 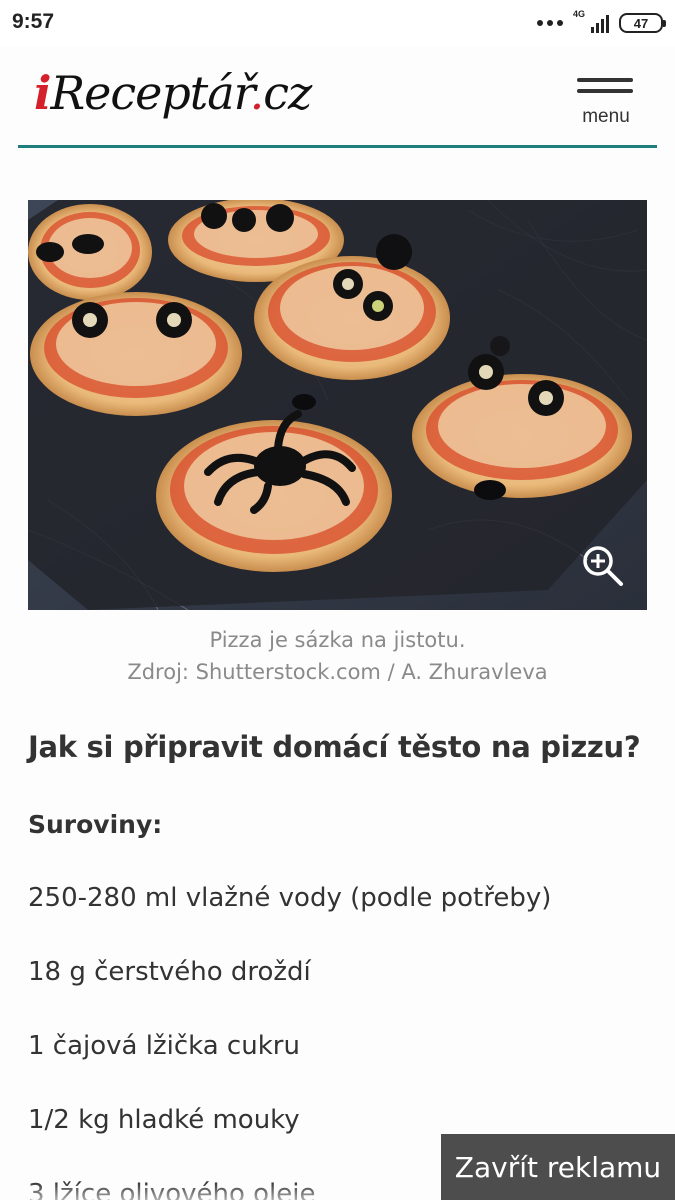 What do you see at coordinates (164, 1046) in the screenshot?
I see `ingredient-item: 1 čajová lžička cukru` at bounding box center [164, 1046].